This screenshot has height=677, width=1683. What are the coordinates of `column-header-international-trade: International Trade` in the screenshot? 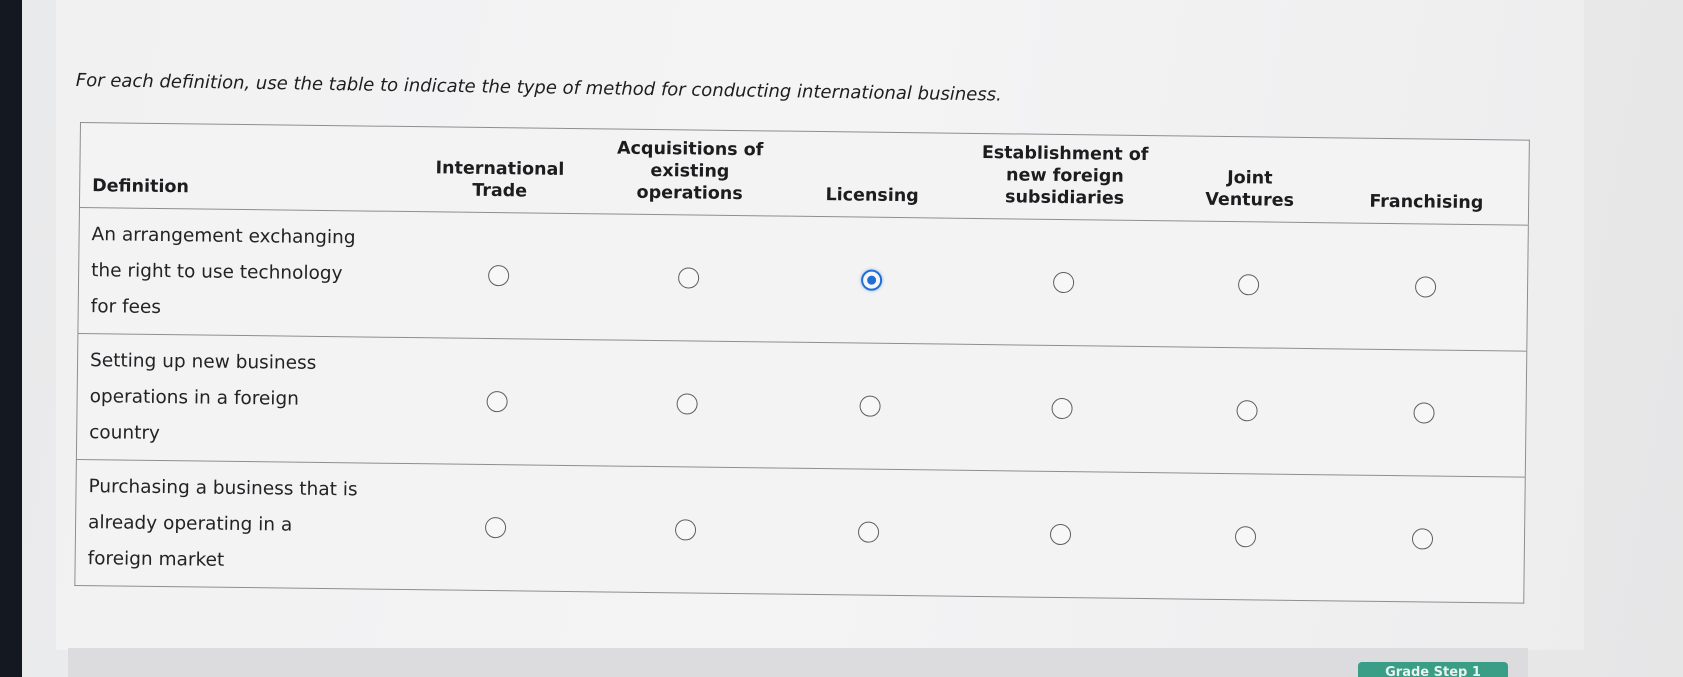 It's located at (500, 170).